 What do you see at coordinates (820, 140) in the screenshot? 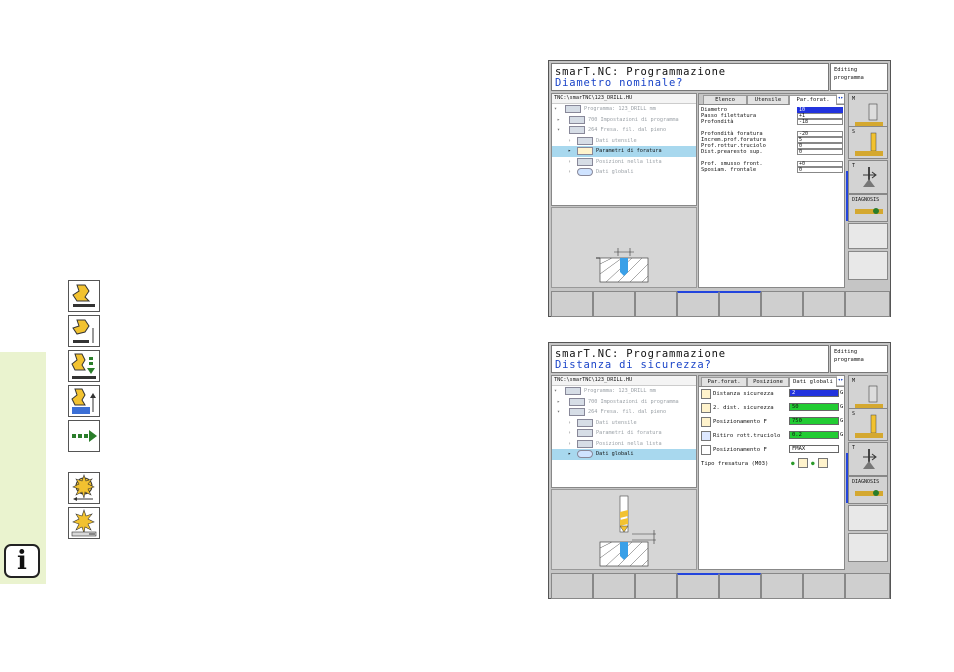
I see `plunge-depth-input: 5` at bounding box center [820, 140].